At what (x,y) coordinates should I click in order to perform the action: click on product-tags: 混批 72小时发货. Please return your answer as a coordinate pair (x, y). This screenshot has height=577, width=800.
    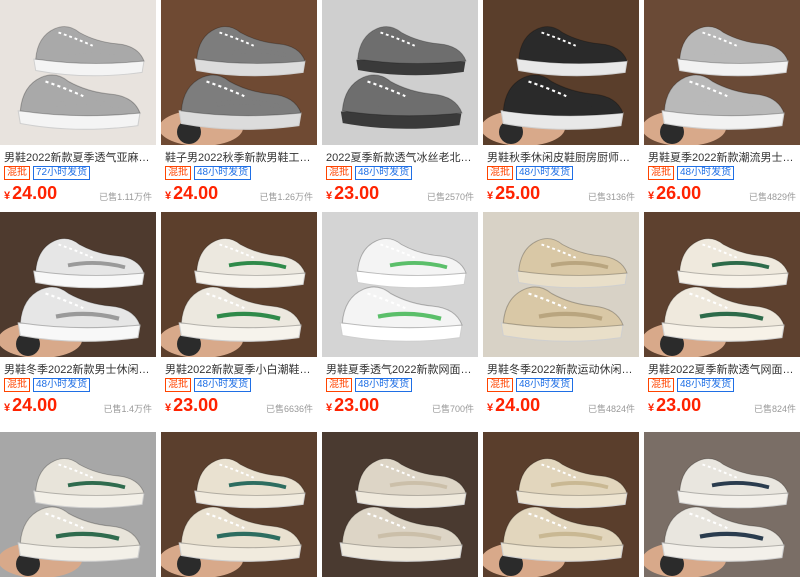
    Looking at the image, I should click on (47, 173).